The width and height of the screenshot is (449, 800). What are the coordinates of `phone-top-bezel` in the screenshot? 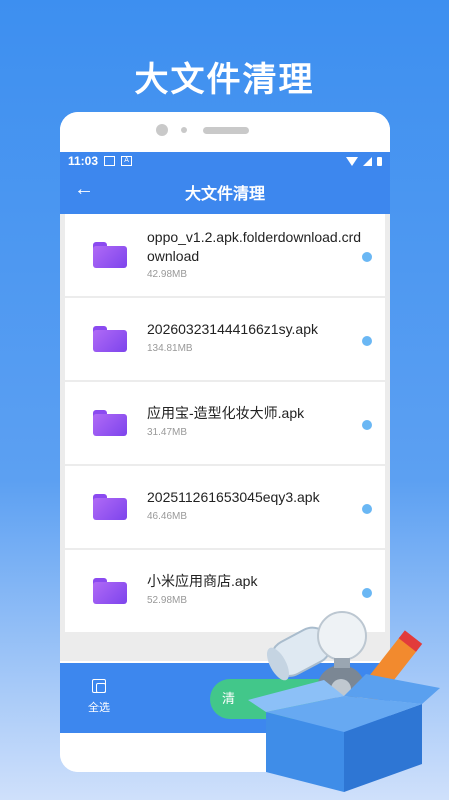 It's located at (225, 132).